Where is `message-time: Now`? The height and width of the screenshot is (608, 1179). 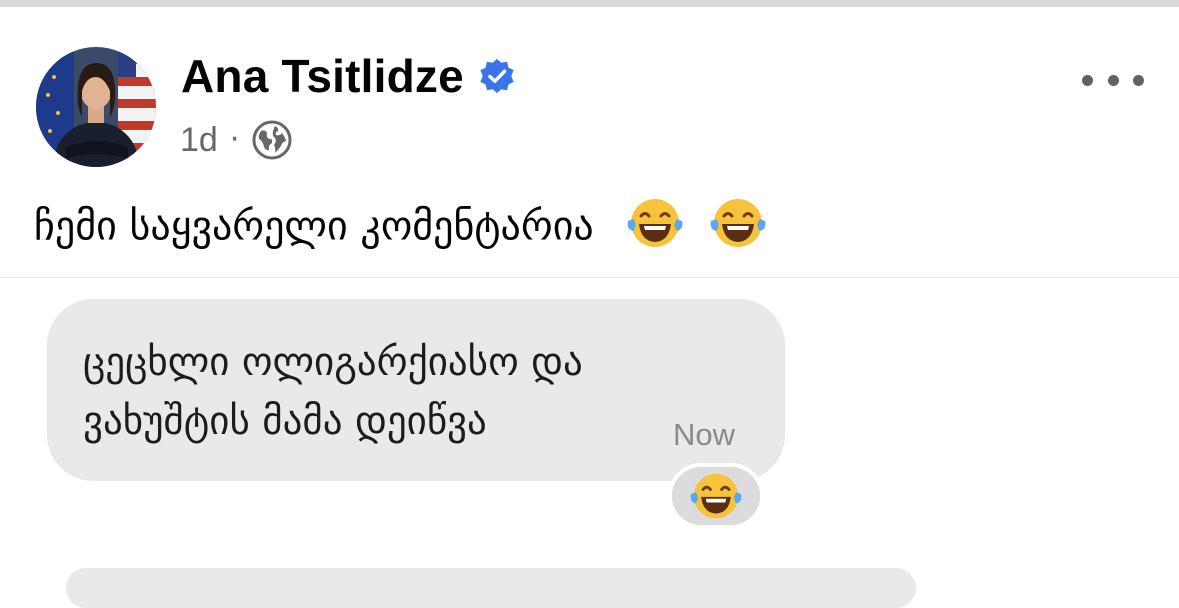
message-time: Now is located at coordinates (704, 434).